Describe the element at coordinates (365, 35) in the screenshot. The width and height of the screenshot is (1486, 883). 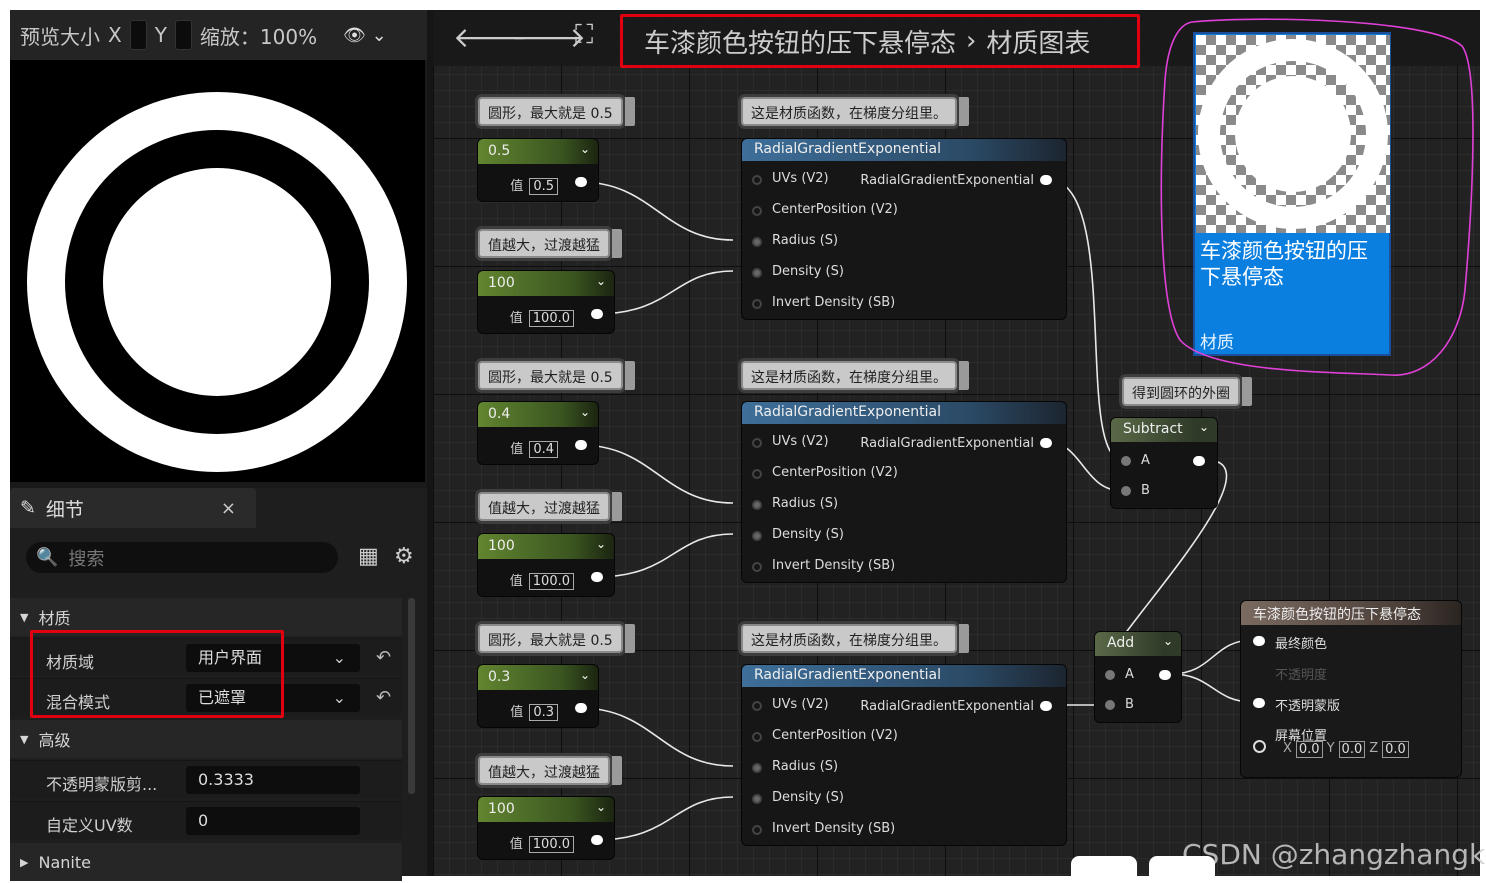
I see `eye-icon: 👁 ⌄` at that location.